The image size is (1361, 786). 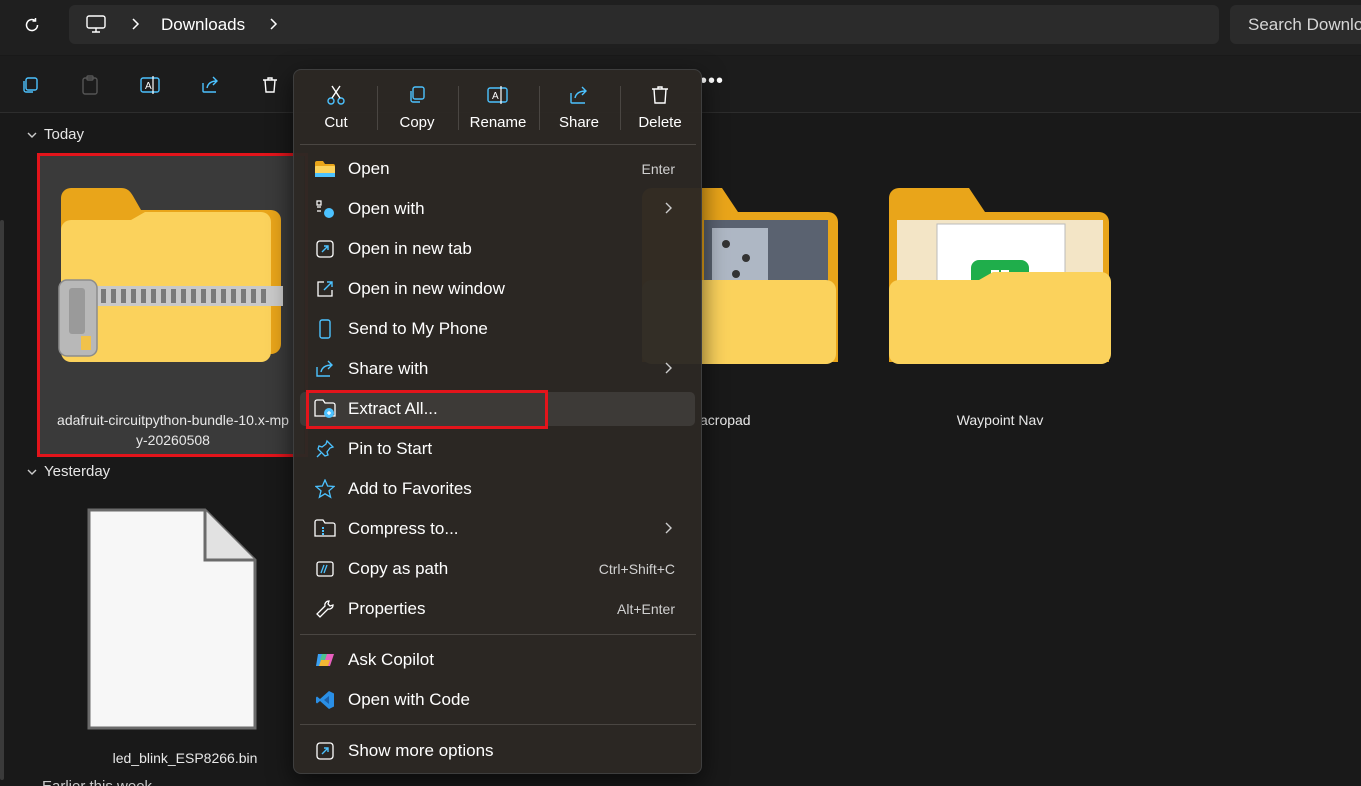 I want to click on folder-name-waypoint: Waypoint Nav, so click(x=1000, y=420).